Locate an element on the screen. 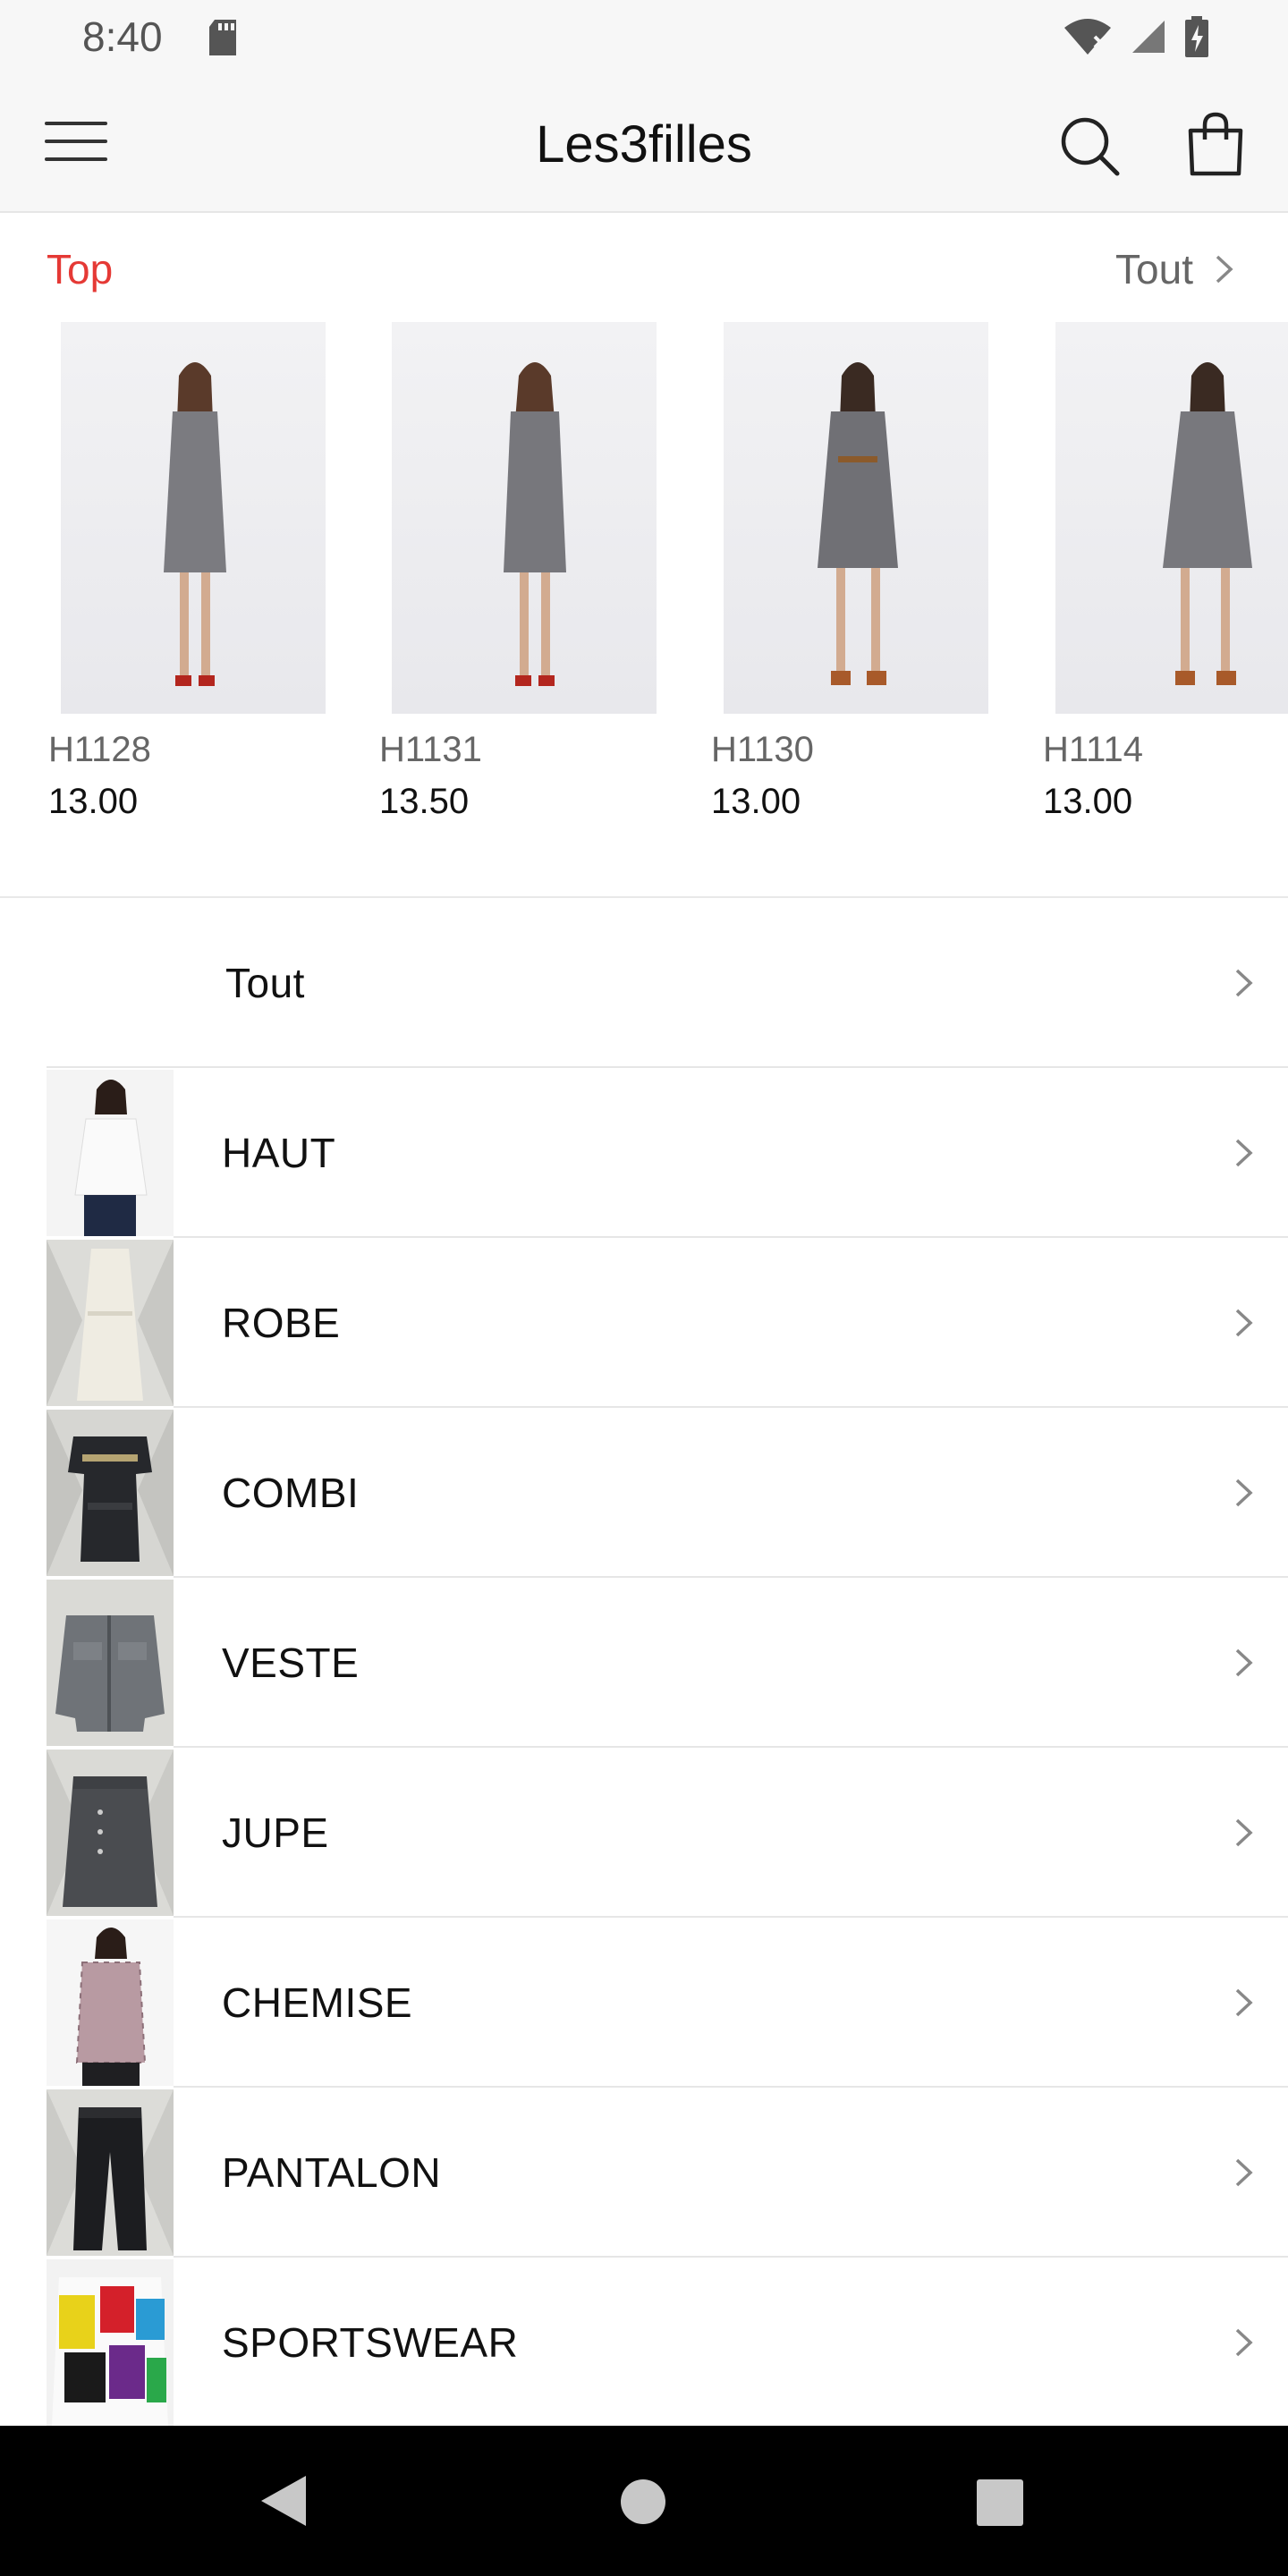  top-see-all-link: Tout is located at coordinates (1174, 269).